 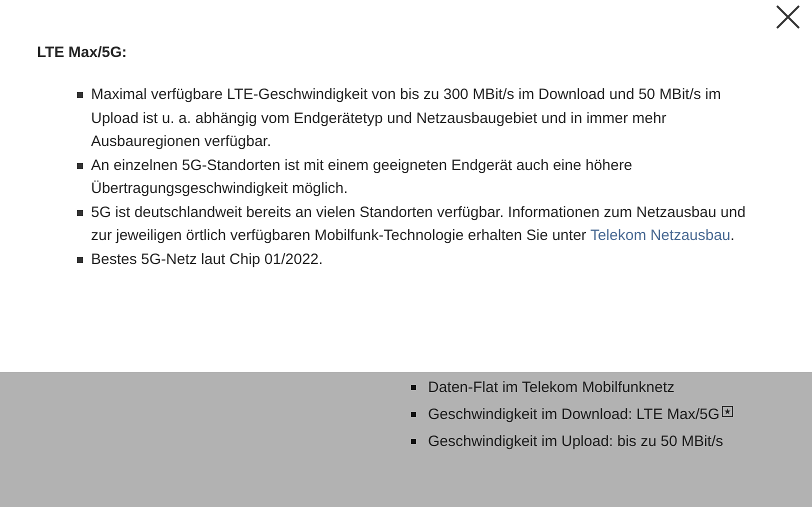 I want to click on feature-text: Geschwindigkeit im Upload: bis zu 50 MBit/s, so click(x=576, y=442).